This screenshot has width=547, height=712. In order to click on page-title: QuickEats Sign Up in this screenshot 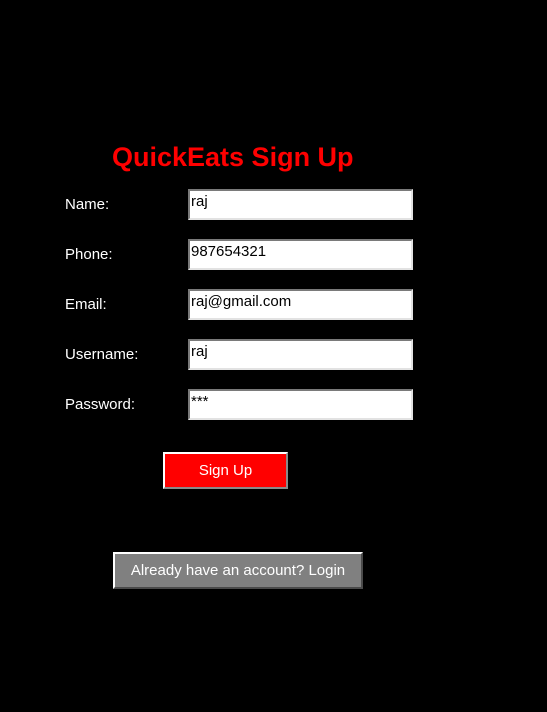, I will do `click(233, 157)`.